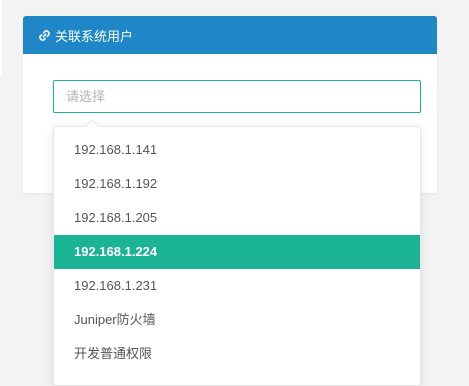 Image resolution: width=469 pixels, height=386 pixels. What do you see at coordinates (237, 184) in the screenshot?
I see `option-item: 192.168.1.192` at bounding box center [237, 184].